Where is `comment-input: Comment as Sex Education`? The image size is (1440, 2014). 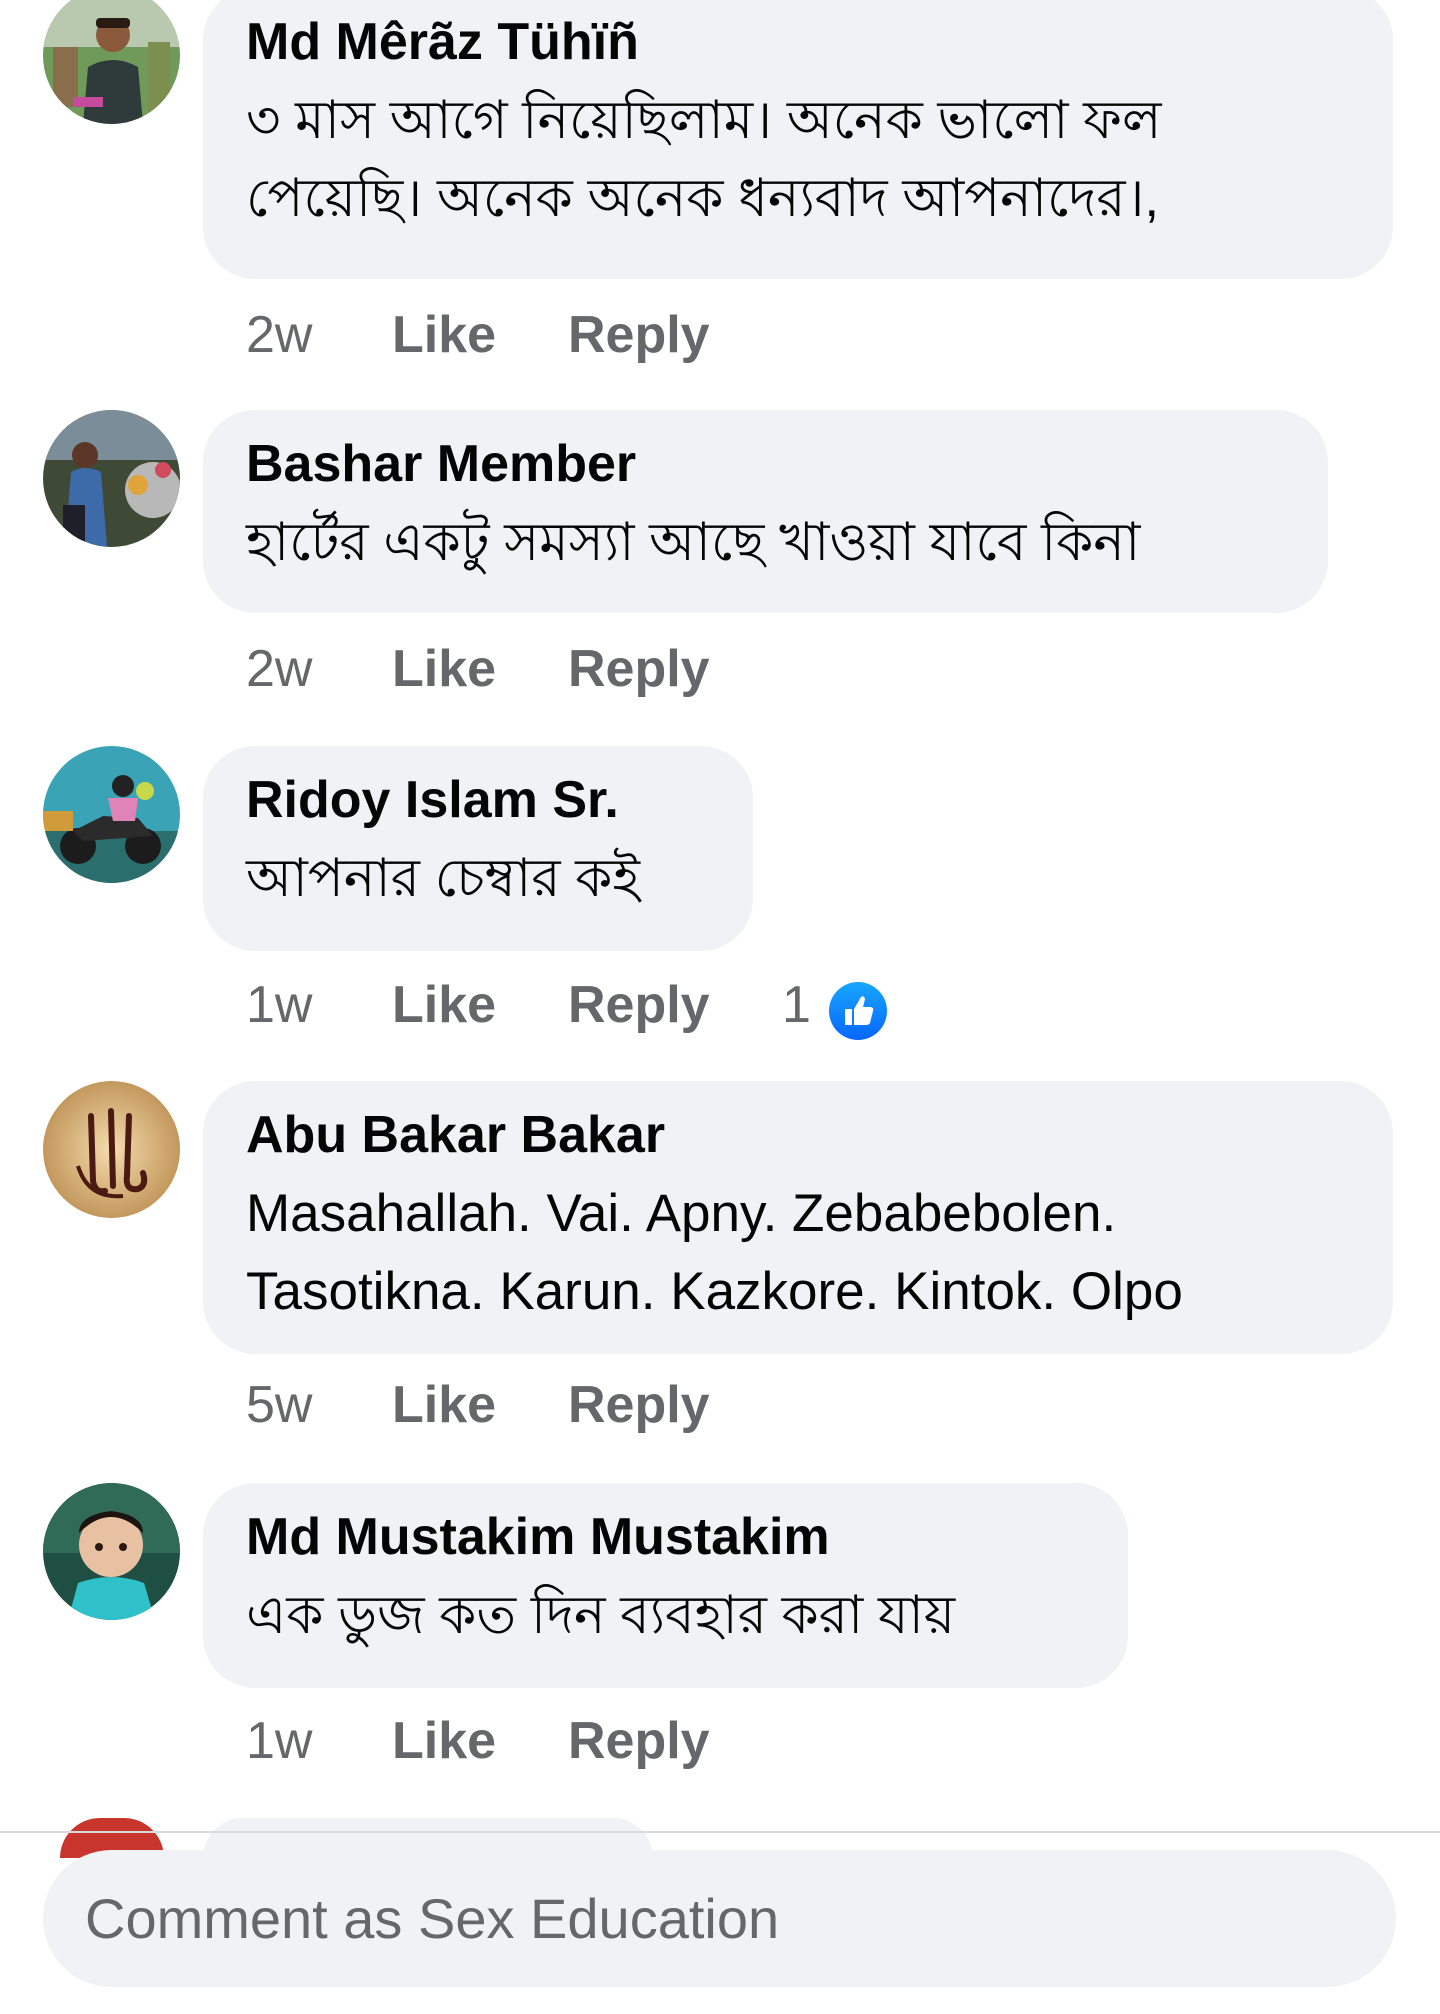
comment-input: Comment as Sex Education is located at coordinates (719, 1918).